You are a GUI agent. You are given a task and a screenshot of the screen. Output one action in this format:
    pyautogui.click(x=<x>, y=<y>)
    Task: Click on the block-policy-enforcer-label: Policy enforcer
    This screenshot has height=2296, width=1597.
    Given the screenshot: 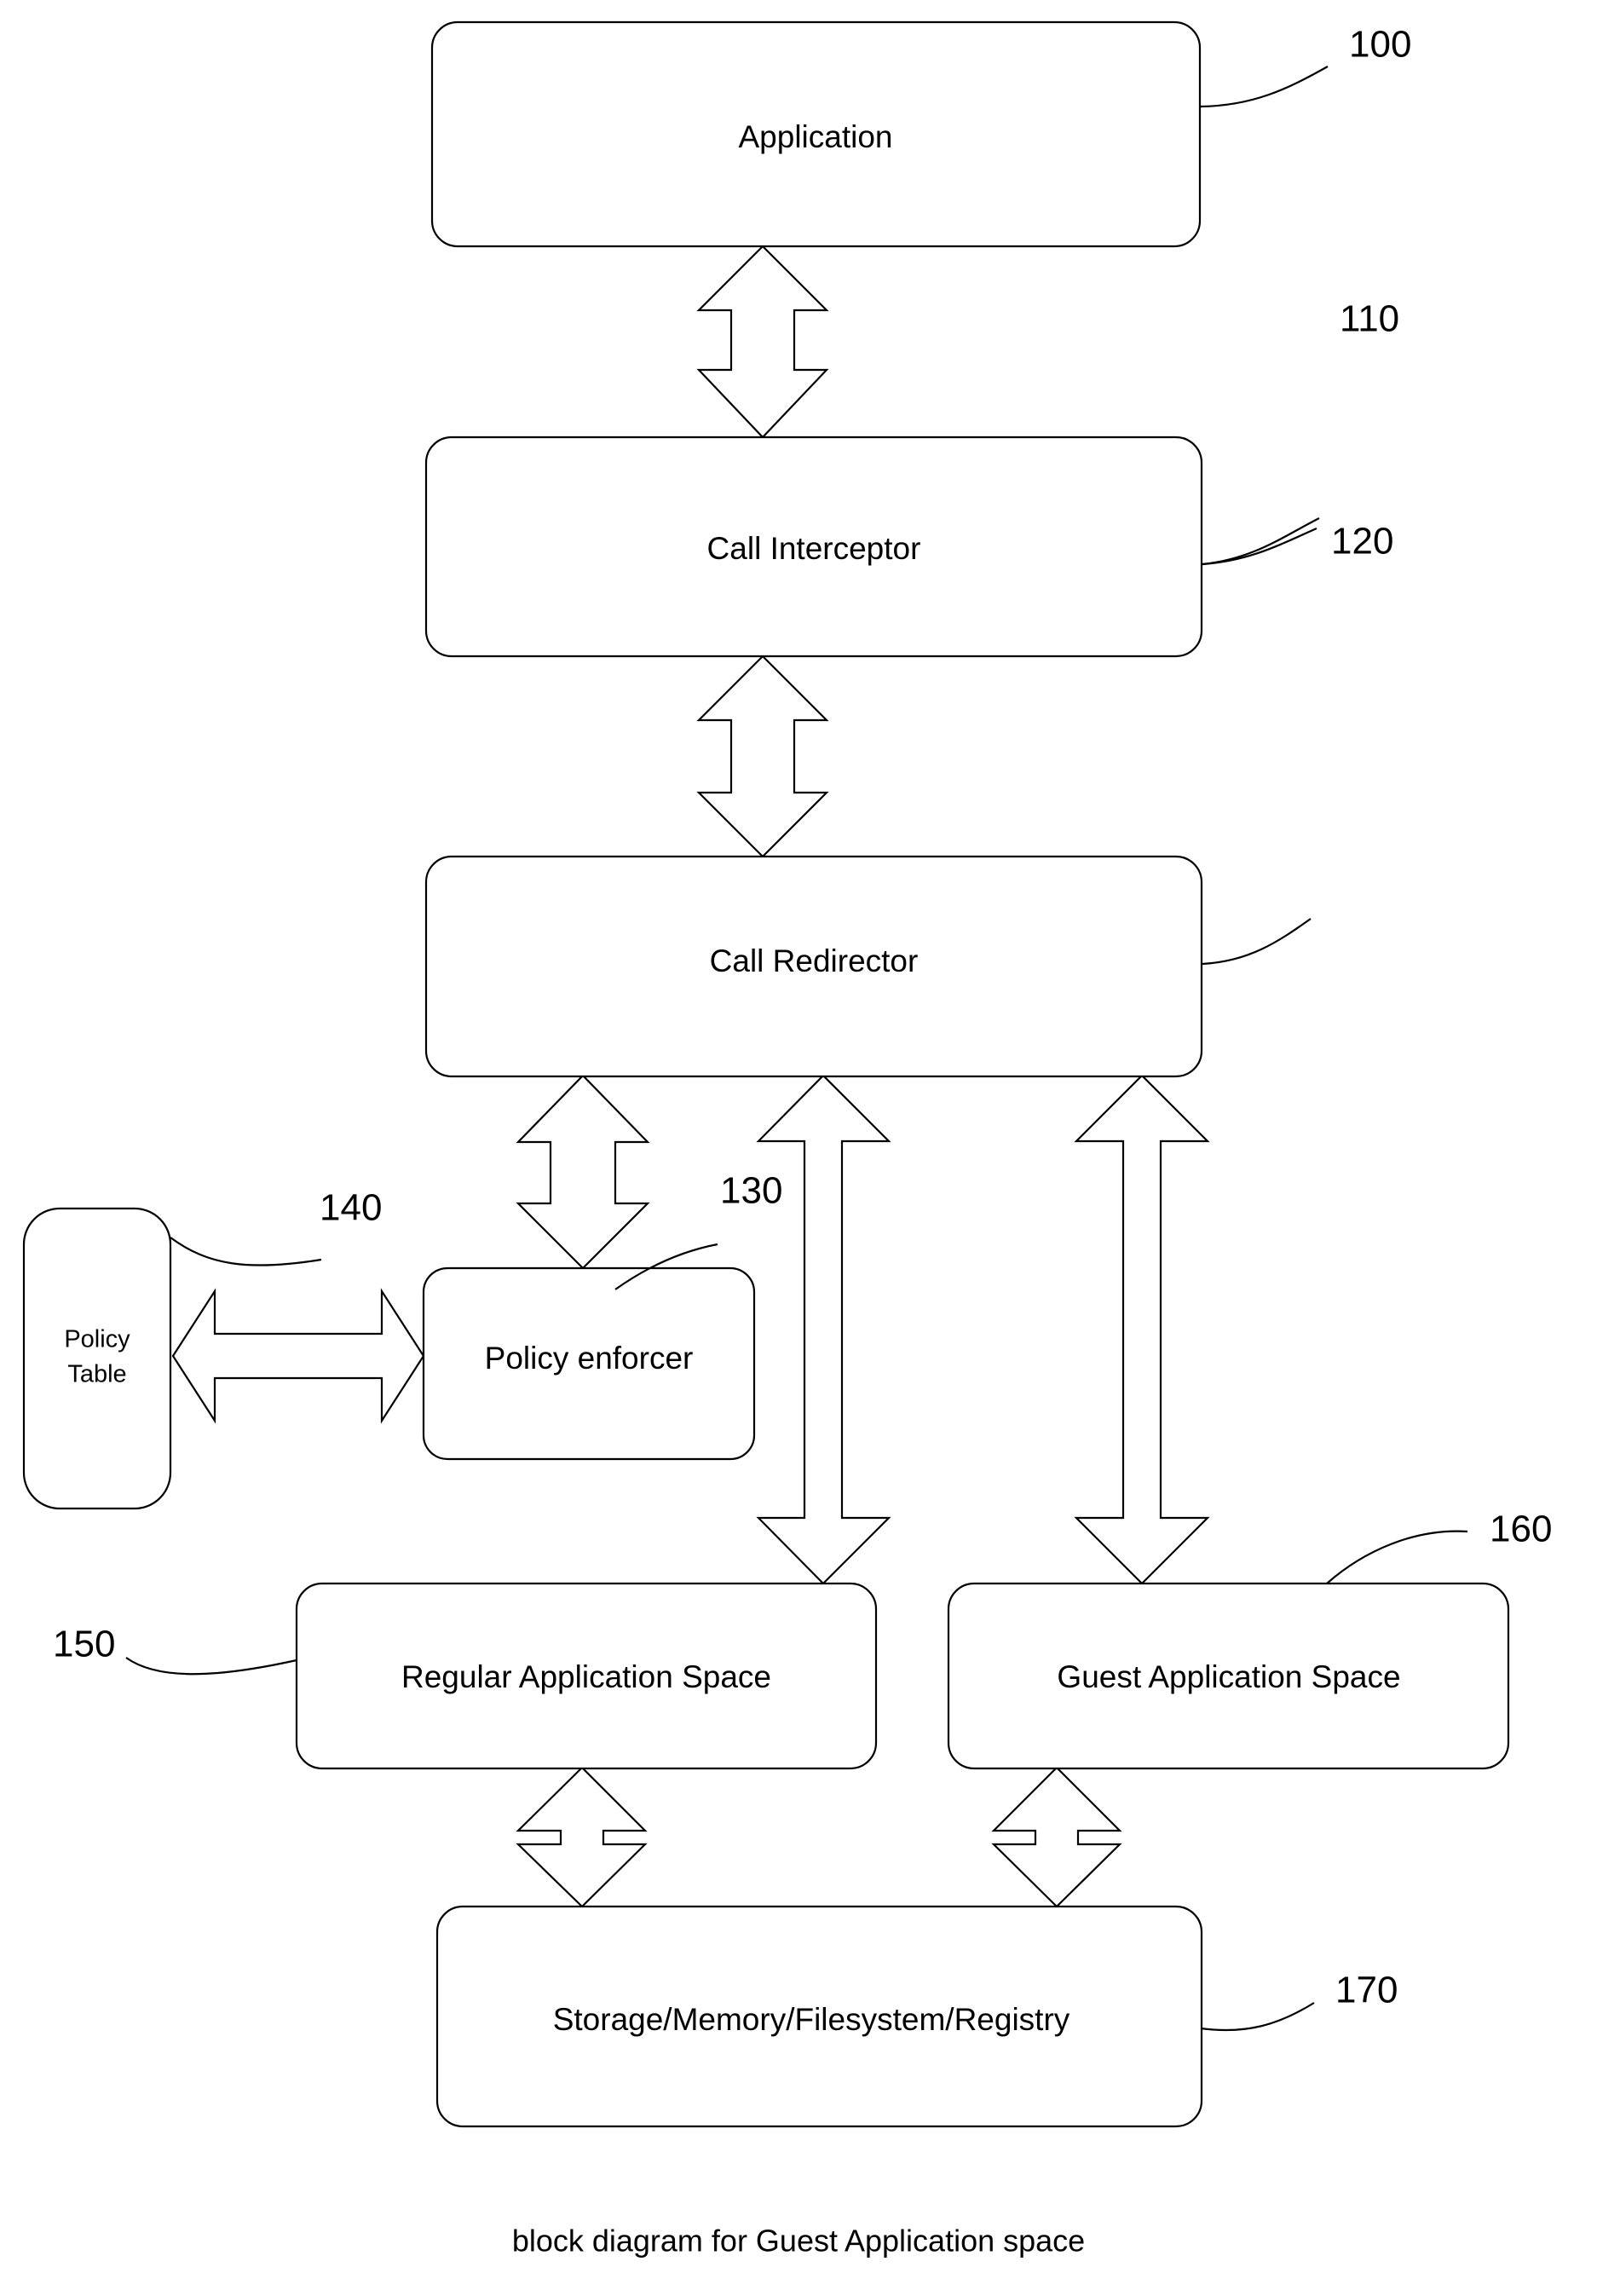 What is the action you would take?
    pyautogui.click(x=589, y=1358)
    